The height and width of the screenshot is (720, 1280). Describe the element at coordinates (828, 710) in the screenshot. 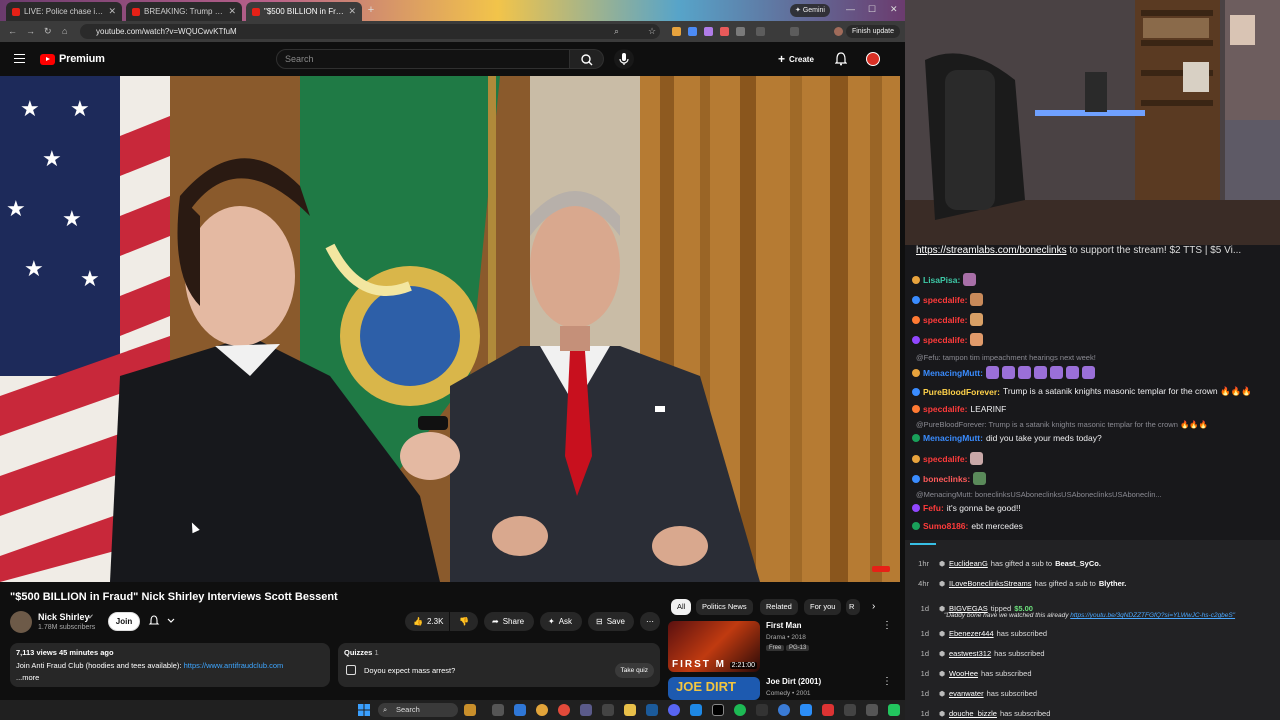

I see `map-pin-icon` at that location.